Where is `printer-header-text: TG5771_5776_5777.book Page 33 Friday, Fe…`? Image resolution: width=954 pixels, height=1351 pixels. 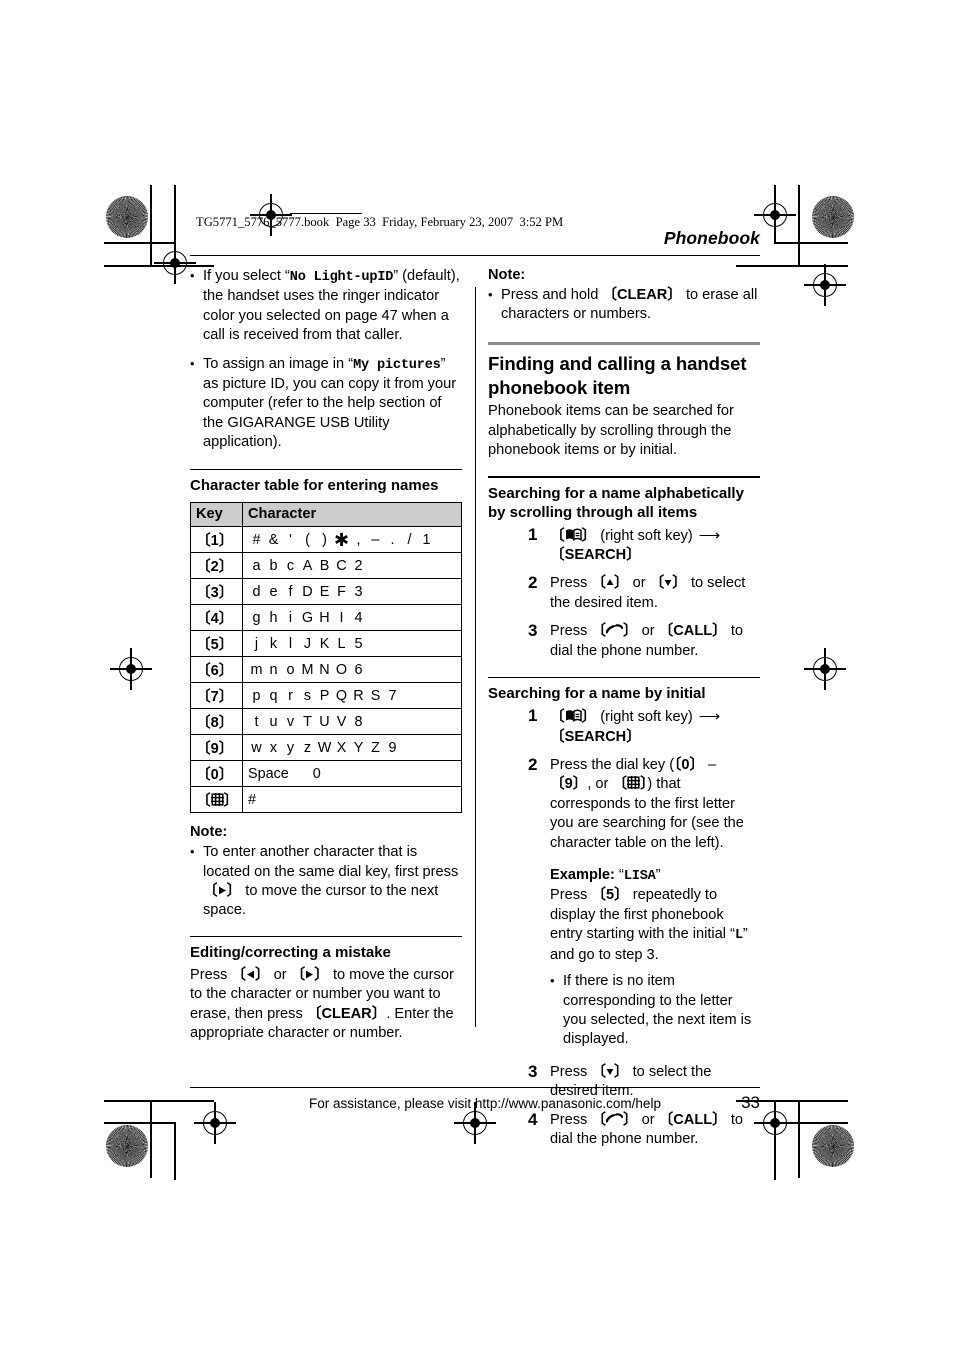 printer-header-text: TG5771_5776_5777.book Page 33 Friday, Fe… is located at coordinates (380, 222).